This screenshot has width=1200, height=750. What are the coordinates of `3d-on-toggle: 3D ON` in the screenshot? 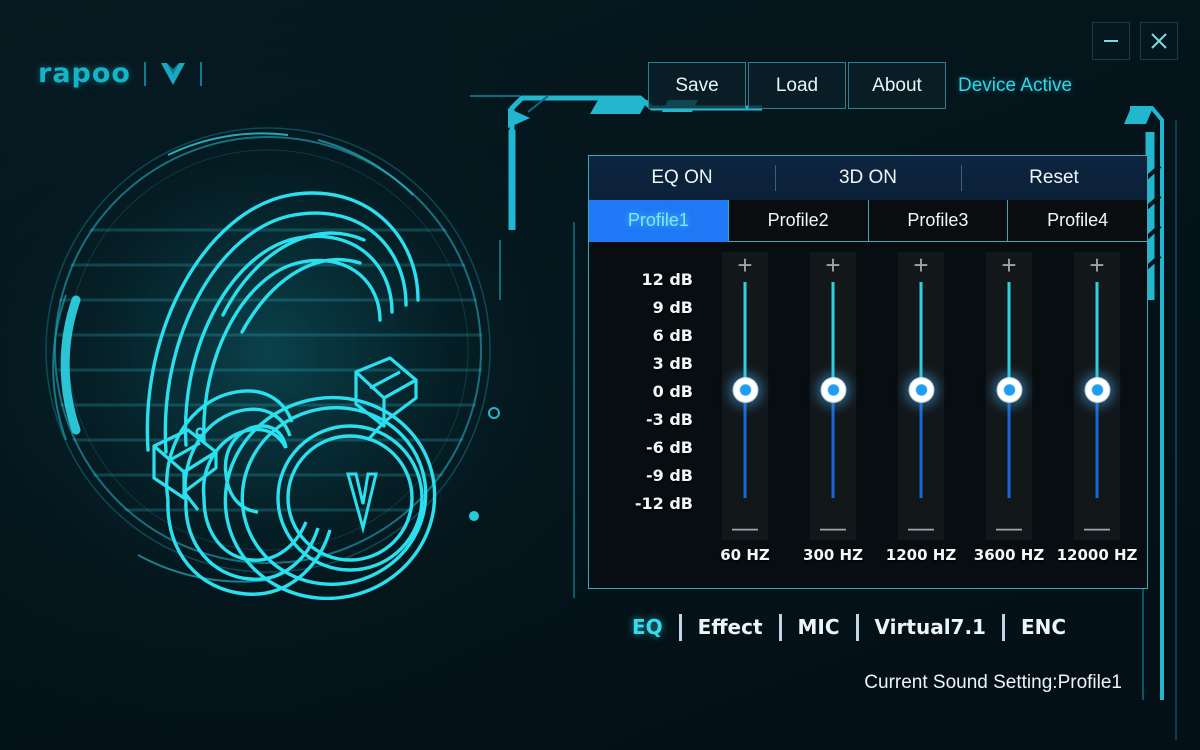 It's located at (868, 178).